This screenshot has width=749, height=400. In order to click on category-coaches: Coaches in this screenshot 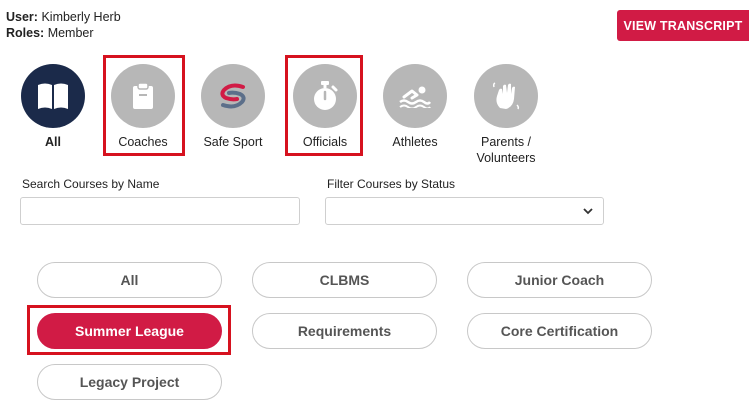, I will do `click(143, 107)`.